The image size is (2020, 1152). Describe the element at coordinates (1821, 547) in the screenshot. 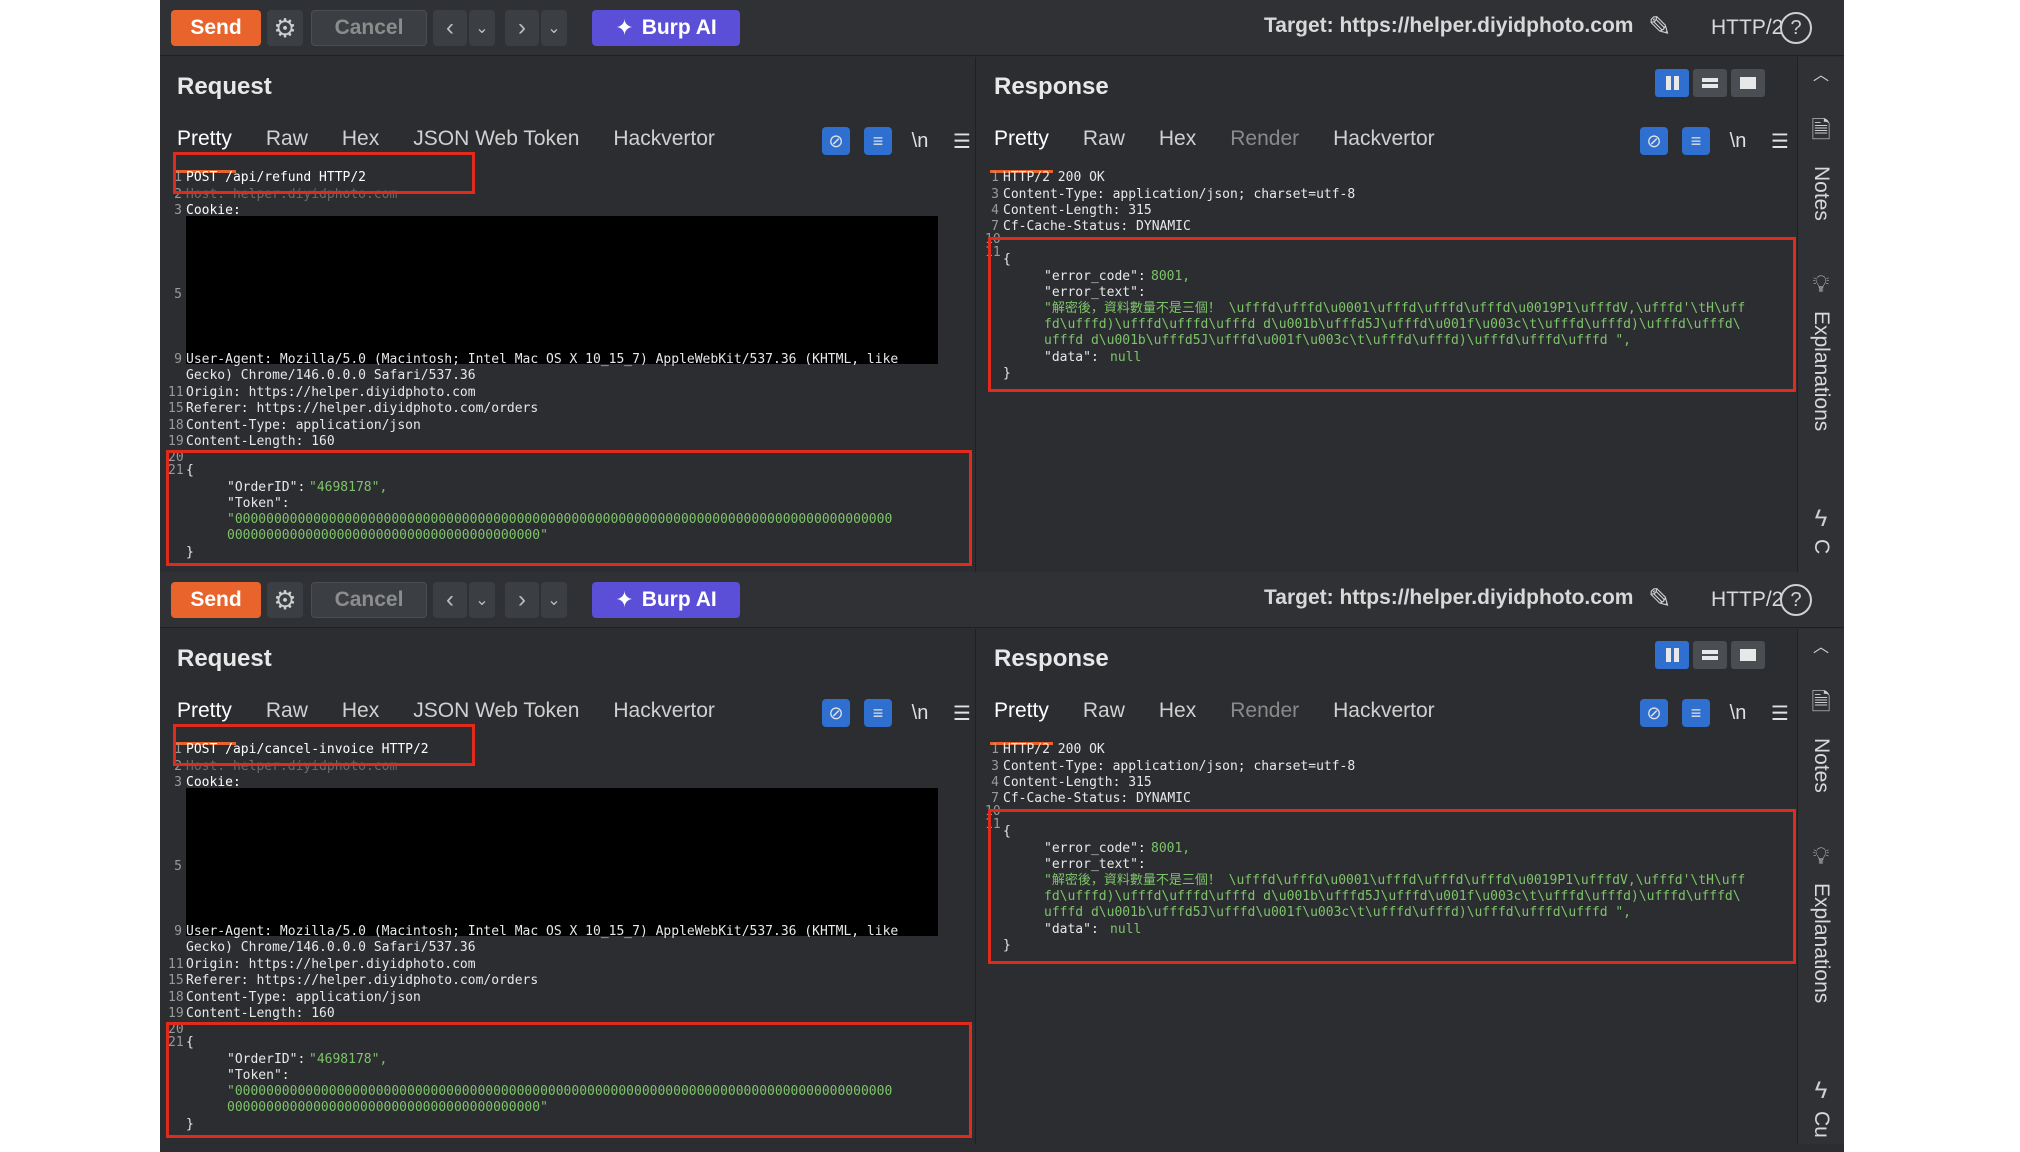

I see `third-label: C` at that location.